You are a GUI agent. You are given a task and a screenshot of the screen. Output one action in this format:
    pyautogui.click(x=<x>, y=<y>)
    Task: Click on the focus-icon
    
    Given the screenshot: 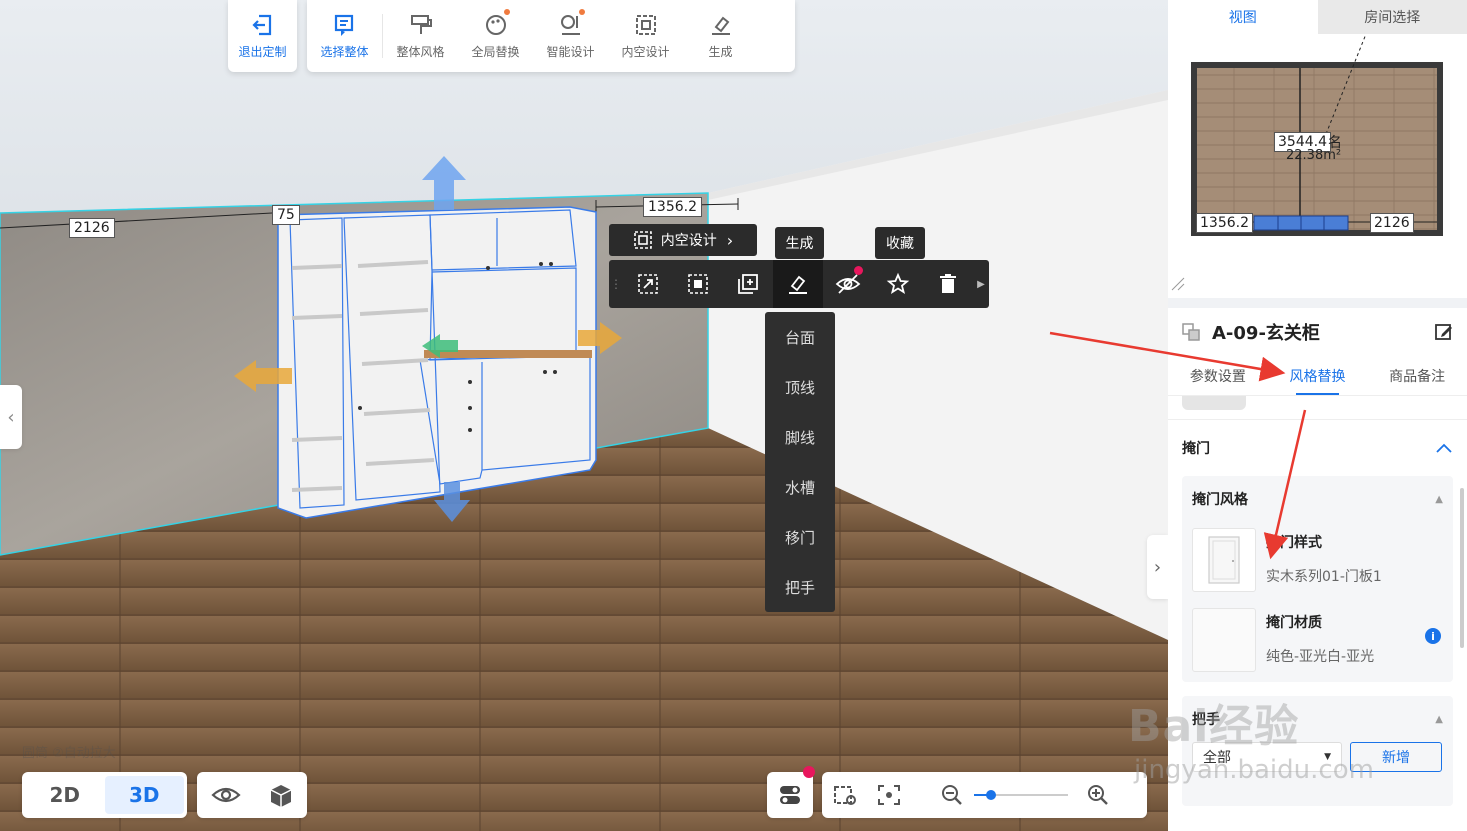 What is the action you would take?
    pyautogui.click(x=889, y=795)
    